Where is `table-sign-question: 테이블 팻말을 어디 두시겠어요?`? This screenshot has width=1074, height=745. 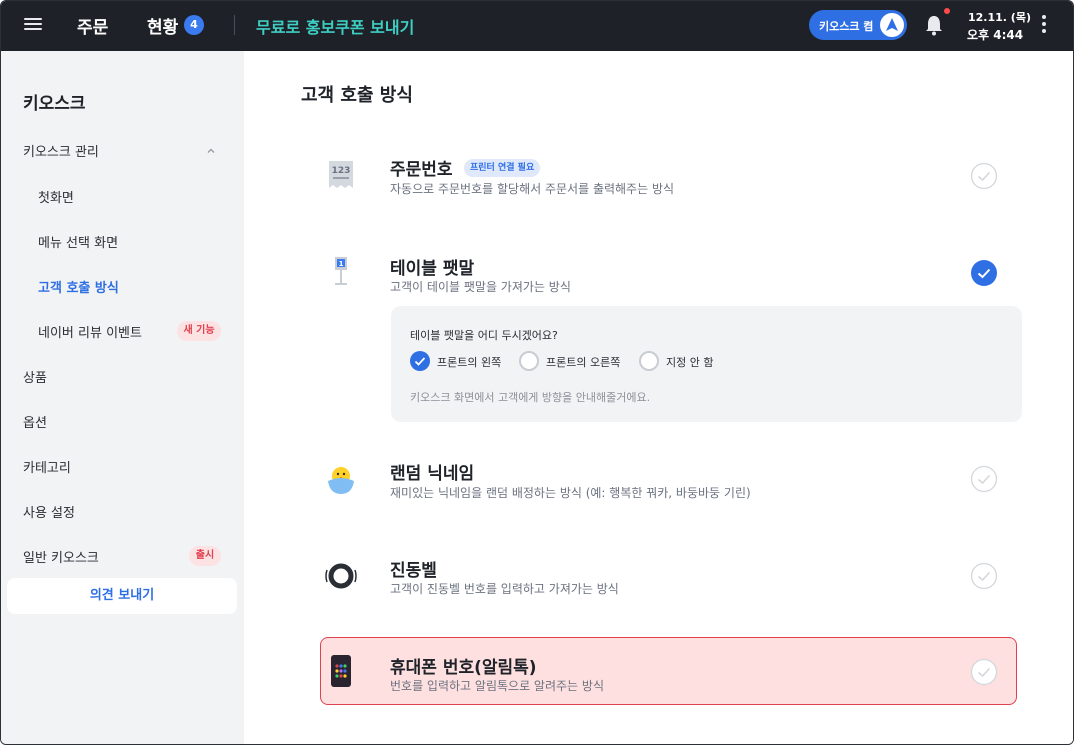
table-sign-question: 테이블 팻말을 어디 두시겠어요? is located at coordinates (484, 335).